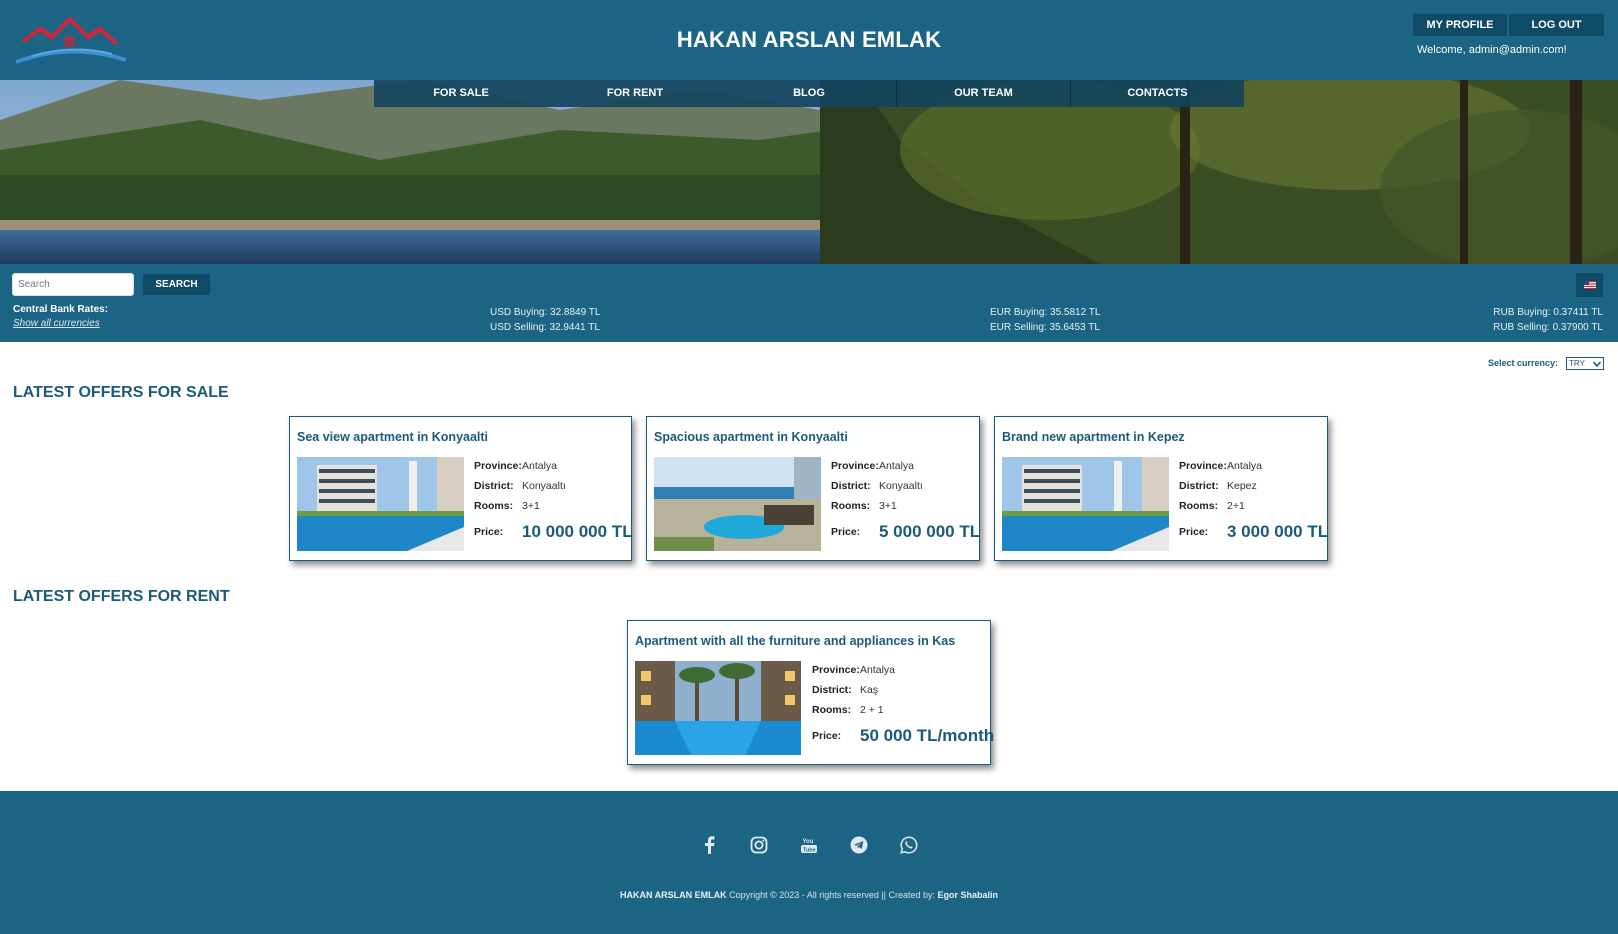 The height and width of the screenshot is (934, 1618). What do you see at coordinates (56, 323) in the screenshot?
I see `show-all-currencies-link: Show all currencies` at bounding box center [56, 323].